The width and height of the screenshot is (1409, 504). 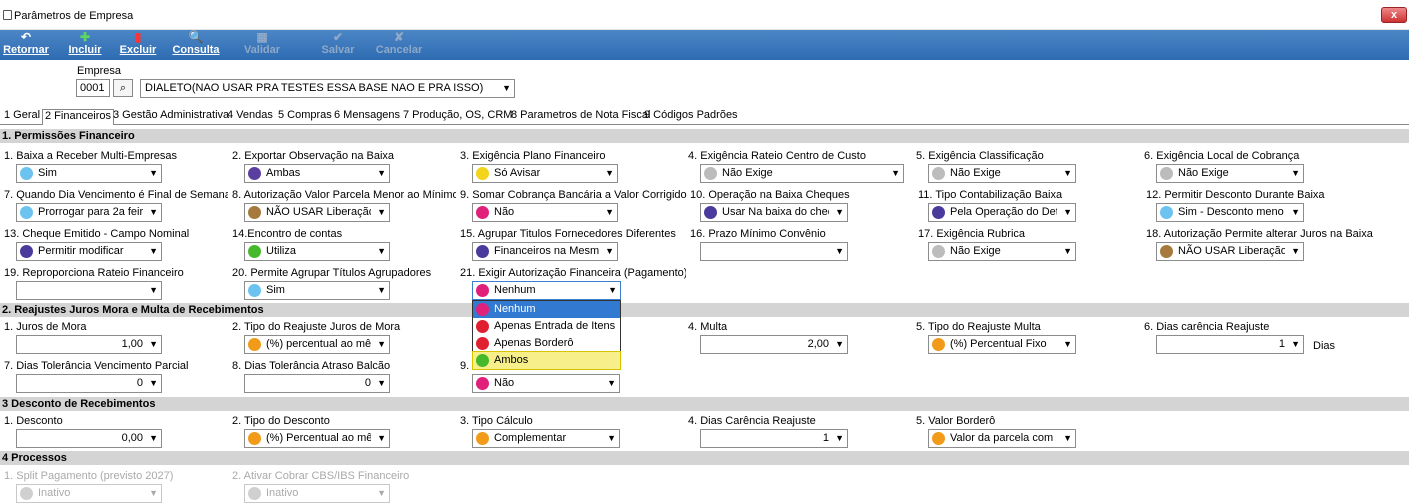 I want to click on vencimento-fim-semana-select: Prorrogar para 2a feira ▼, so click(x=89, y=212).